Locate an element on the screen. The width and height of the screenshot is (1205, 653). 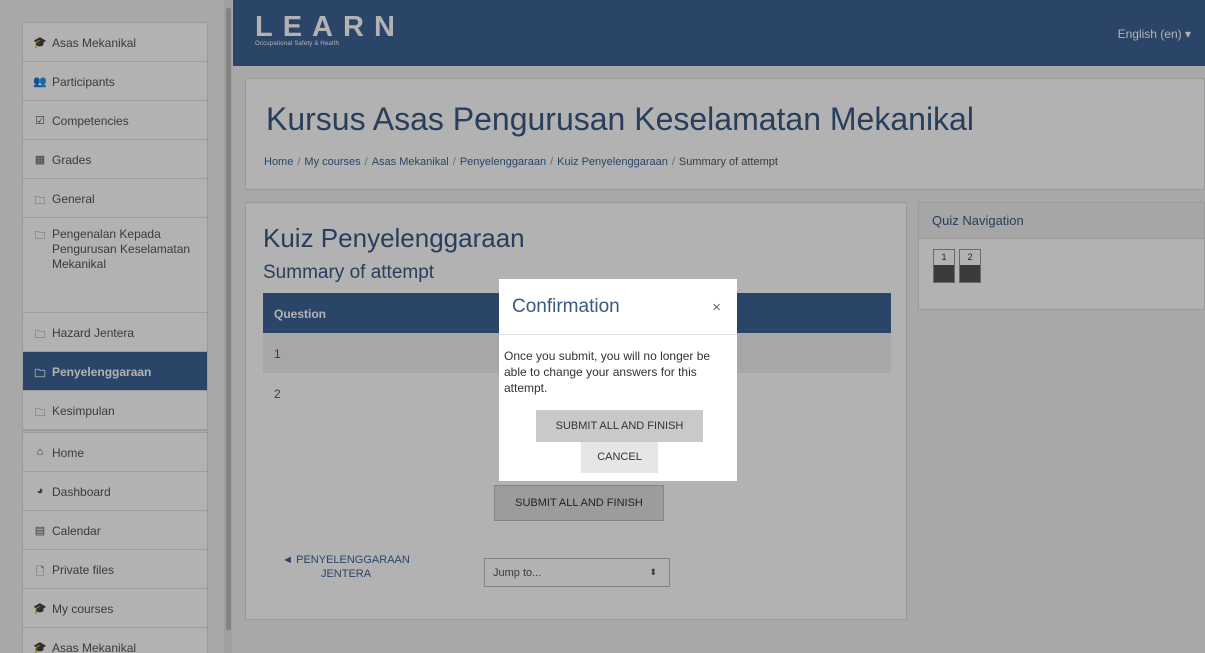
dialog-cancel-button: CANCEL is located at coordinates (619, 457).